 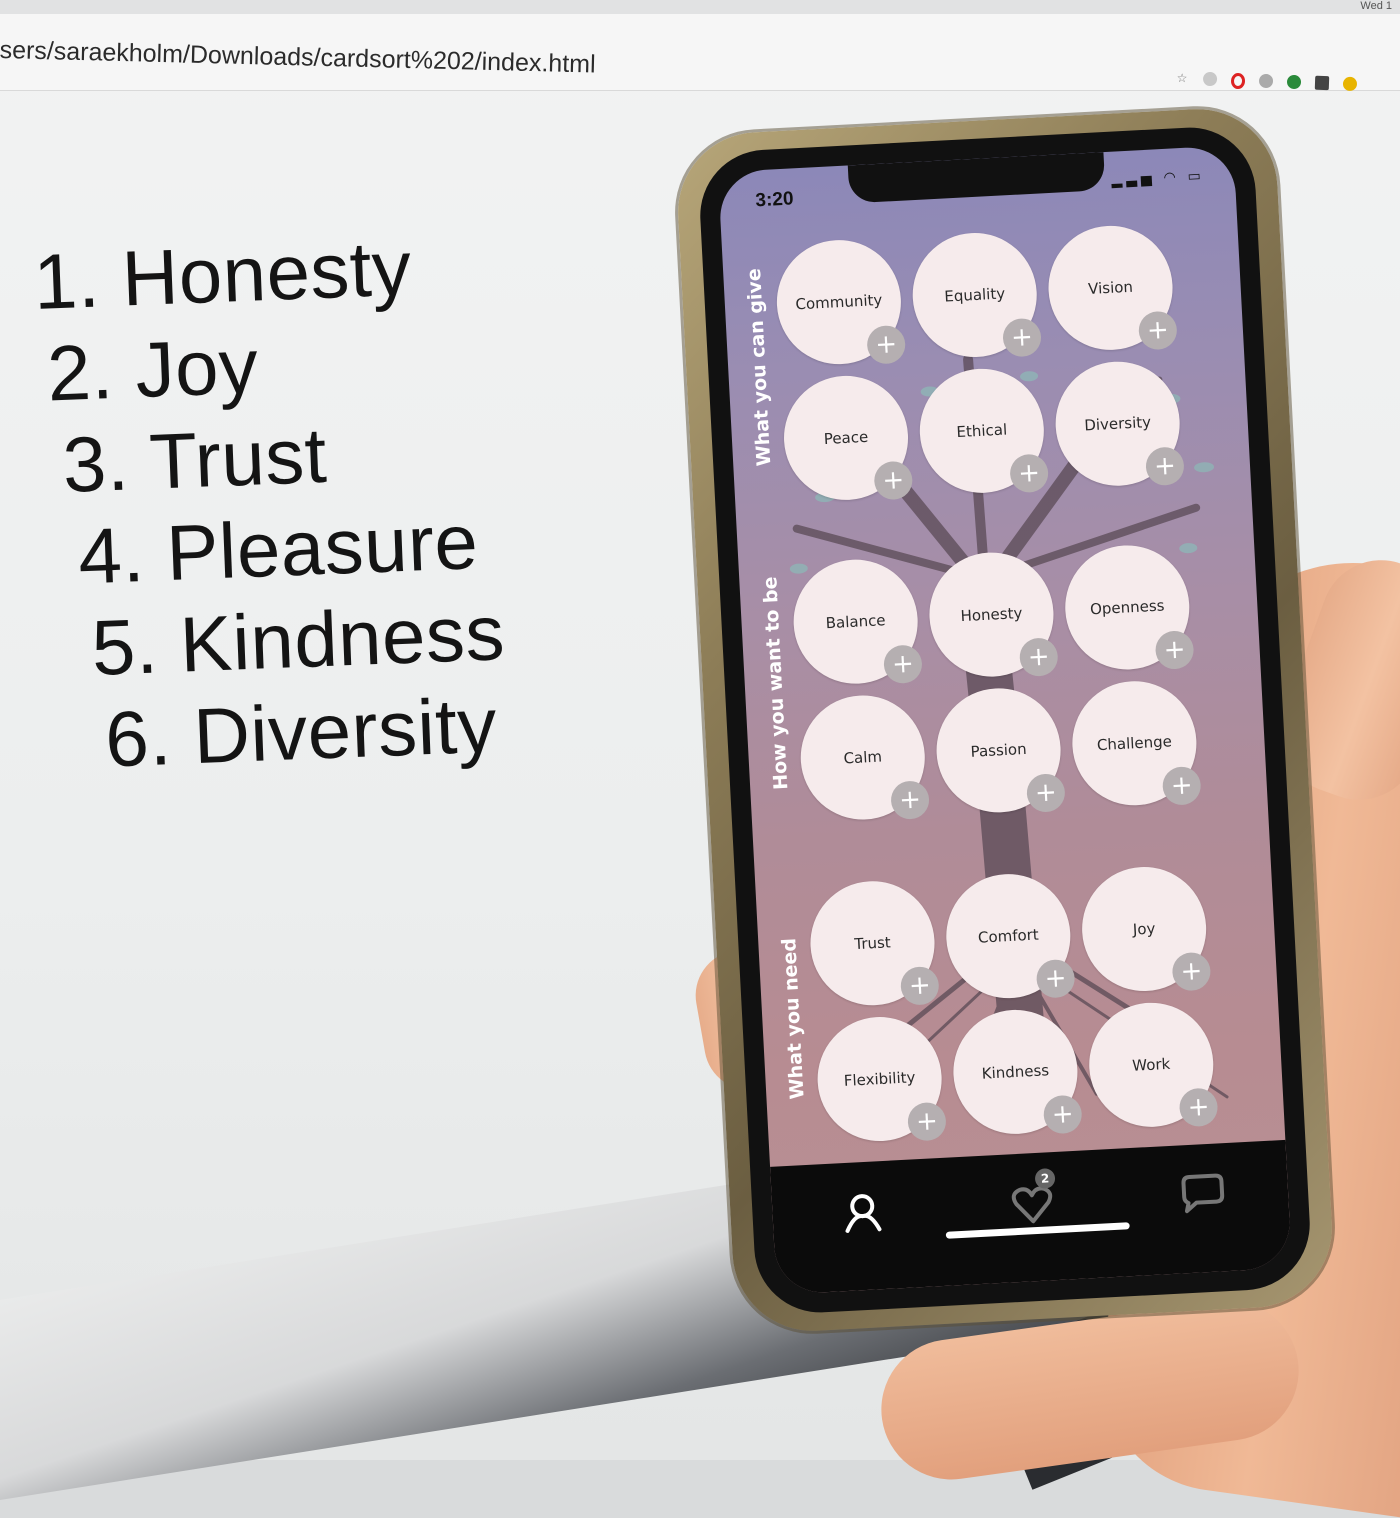 I want to click on list-item: 5. Kindness, so click(x=298, y=640).